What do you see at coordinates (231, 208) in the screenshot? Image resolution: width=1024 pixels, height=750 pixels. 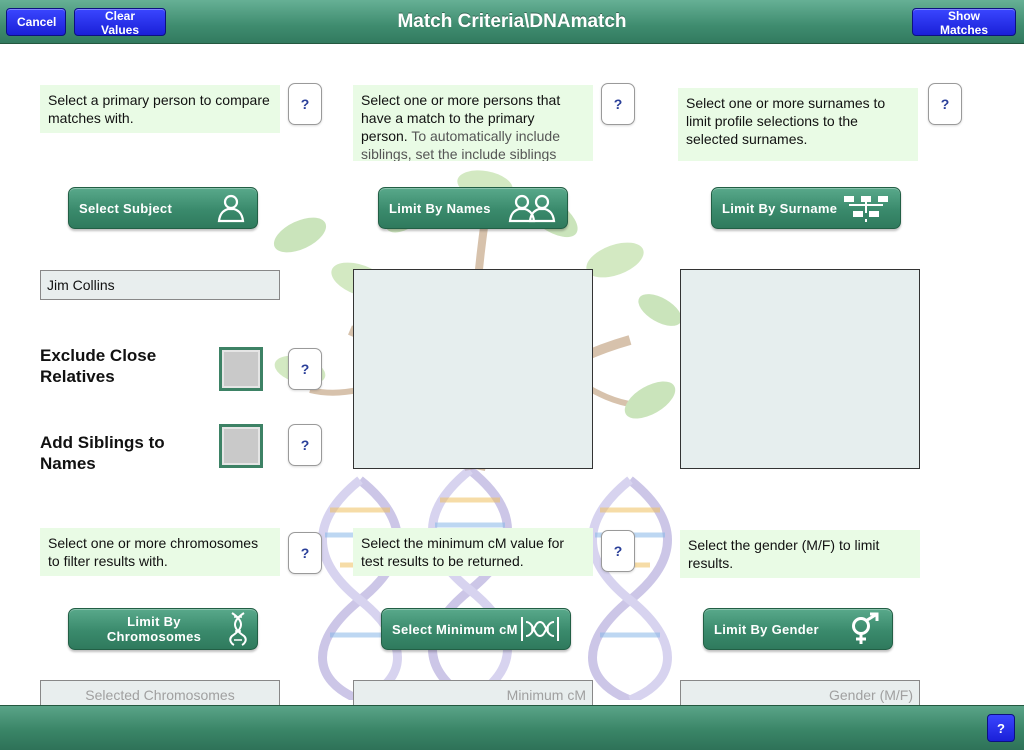 I see `person-icon` at bounding box center [231, 208].